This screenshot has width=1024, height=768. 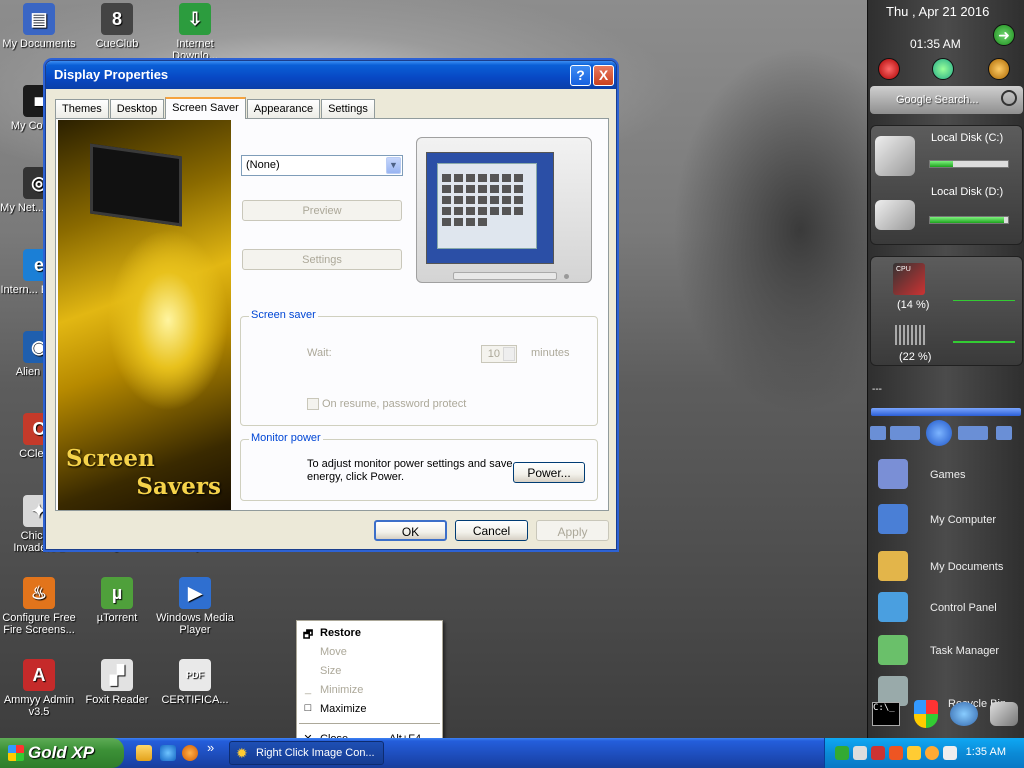 What do you see at coordinates (886, 714) in the screenshot?
I see `cmd-icon: C:\_` at bounding box center [886, 714].